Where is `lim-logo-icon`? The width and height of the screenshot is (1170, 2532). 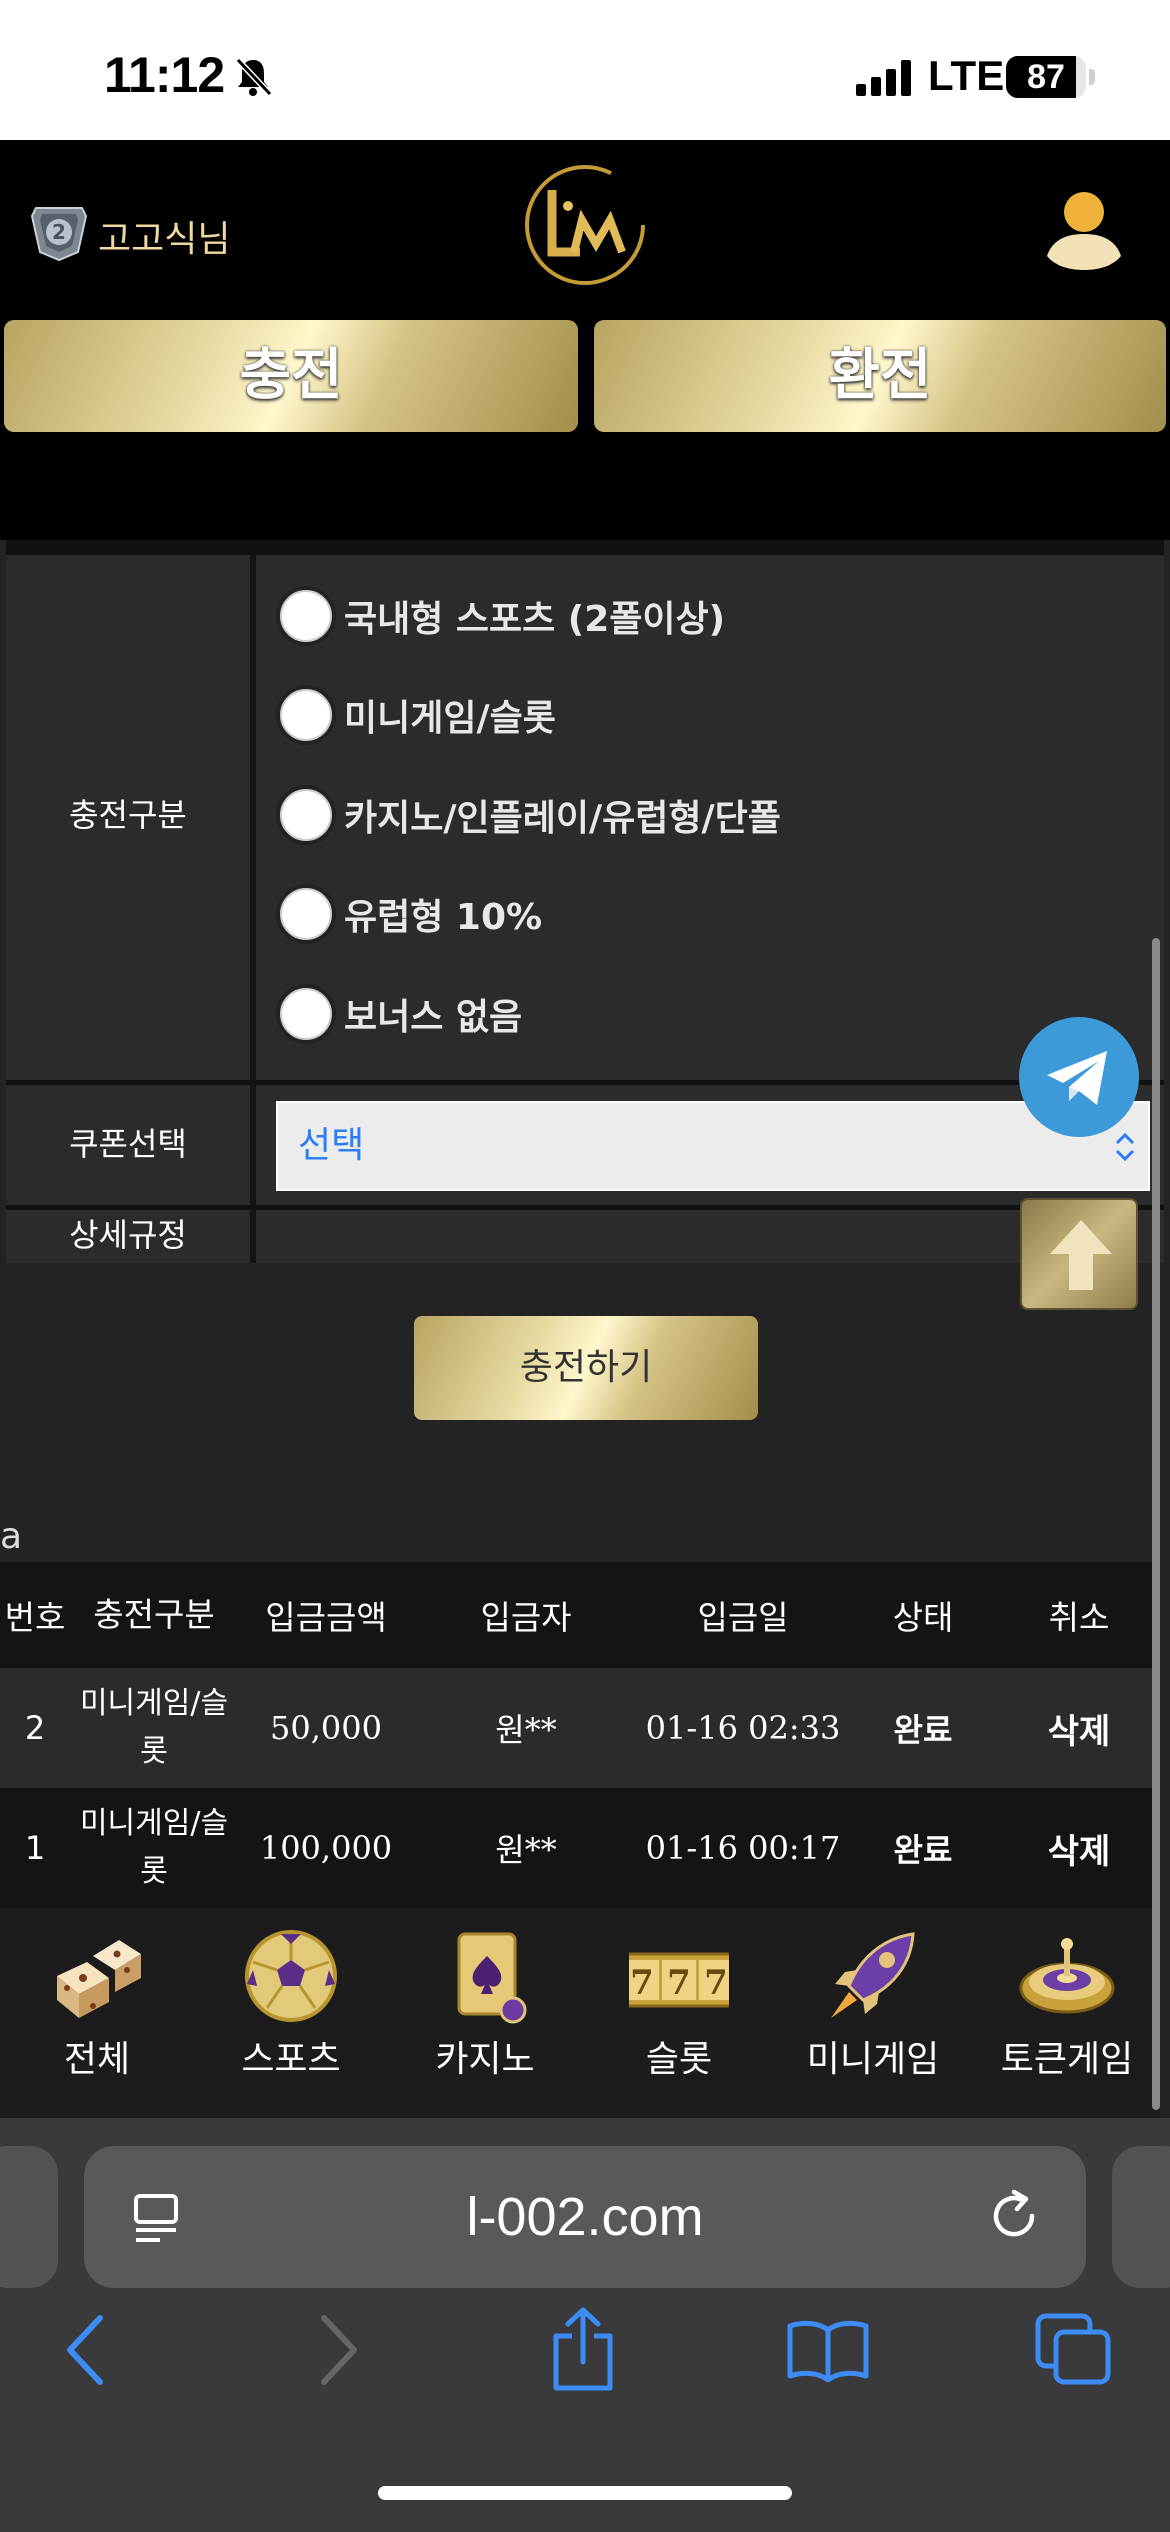
lim-logo-icon is located at coordinates (585, 225).